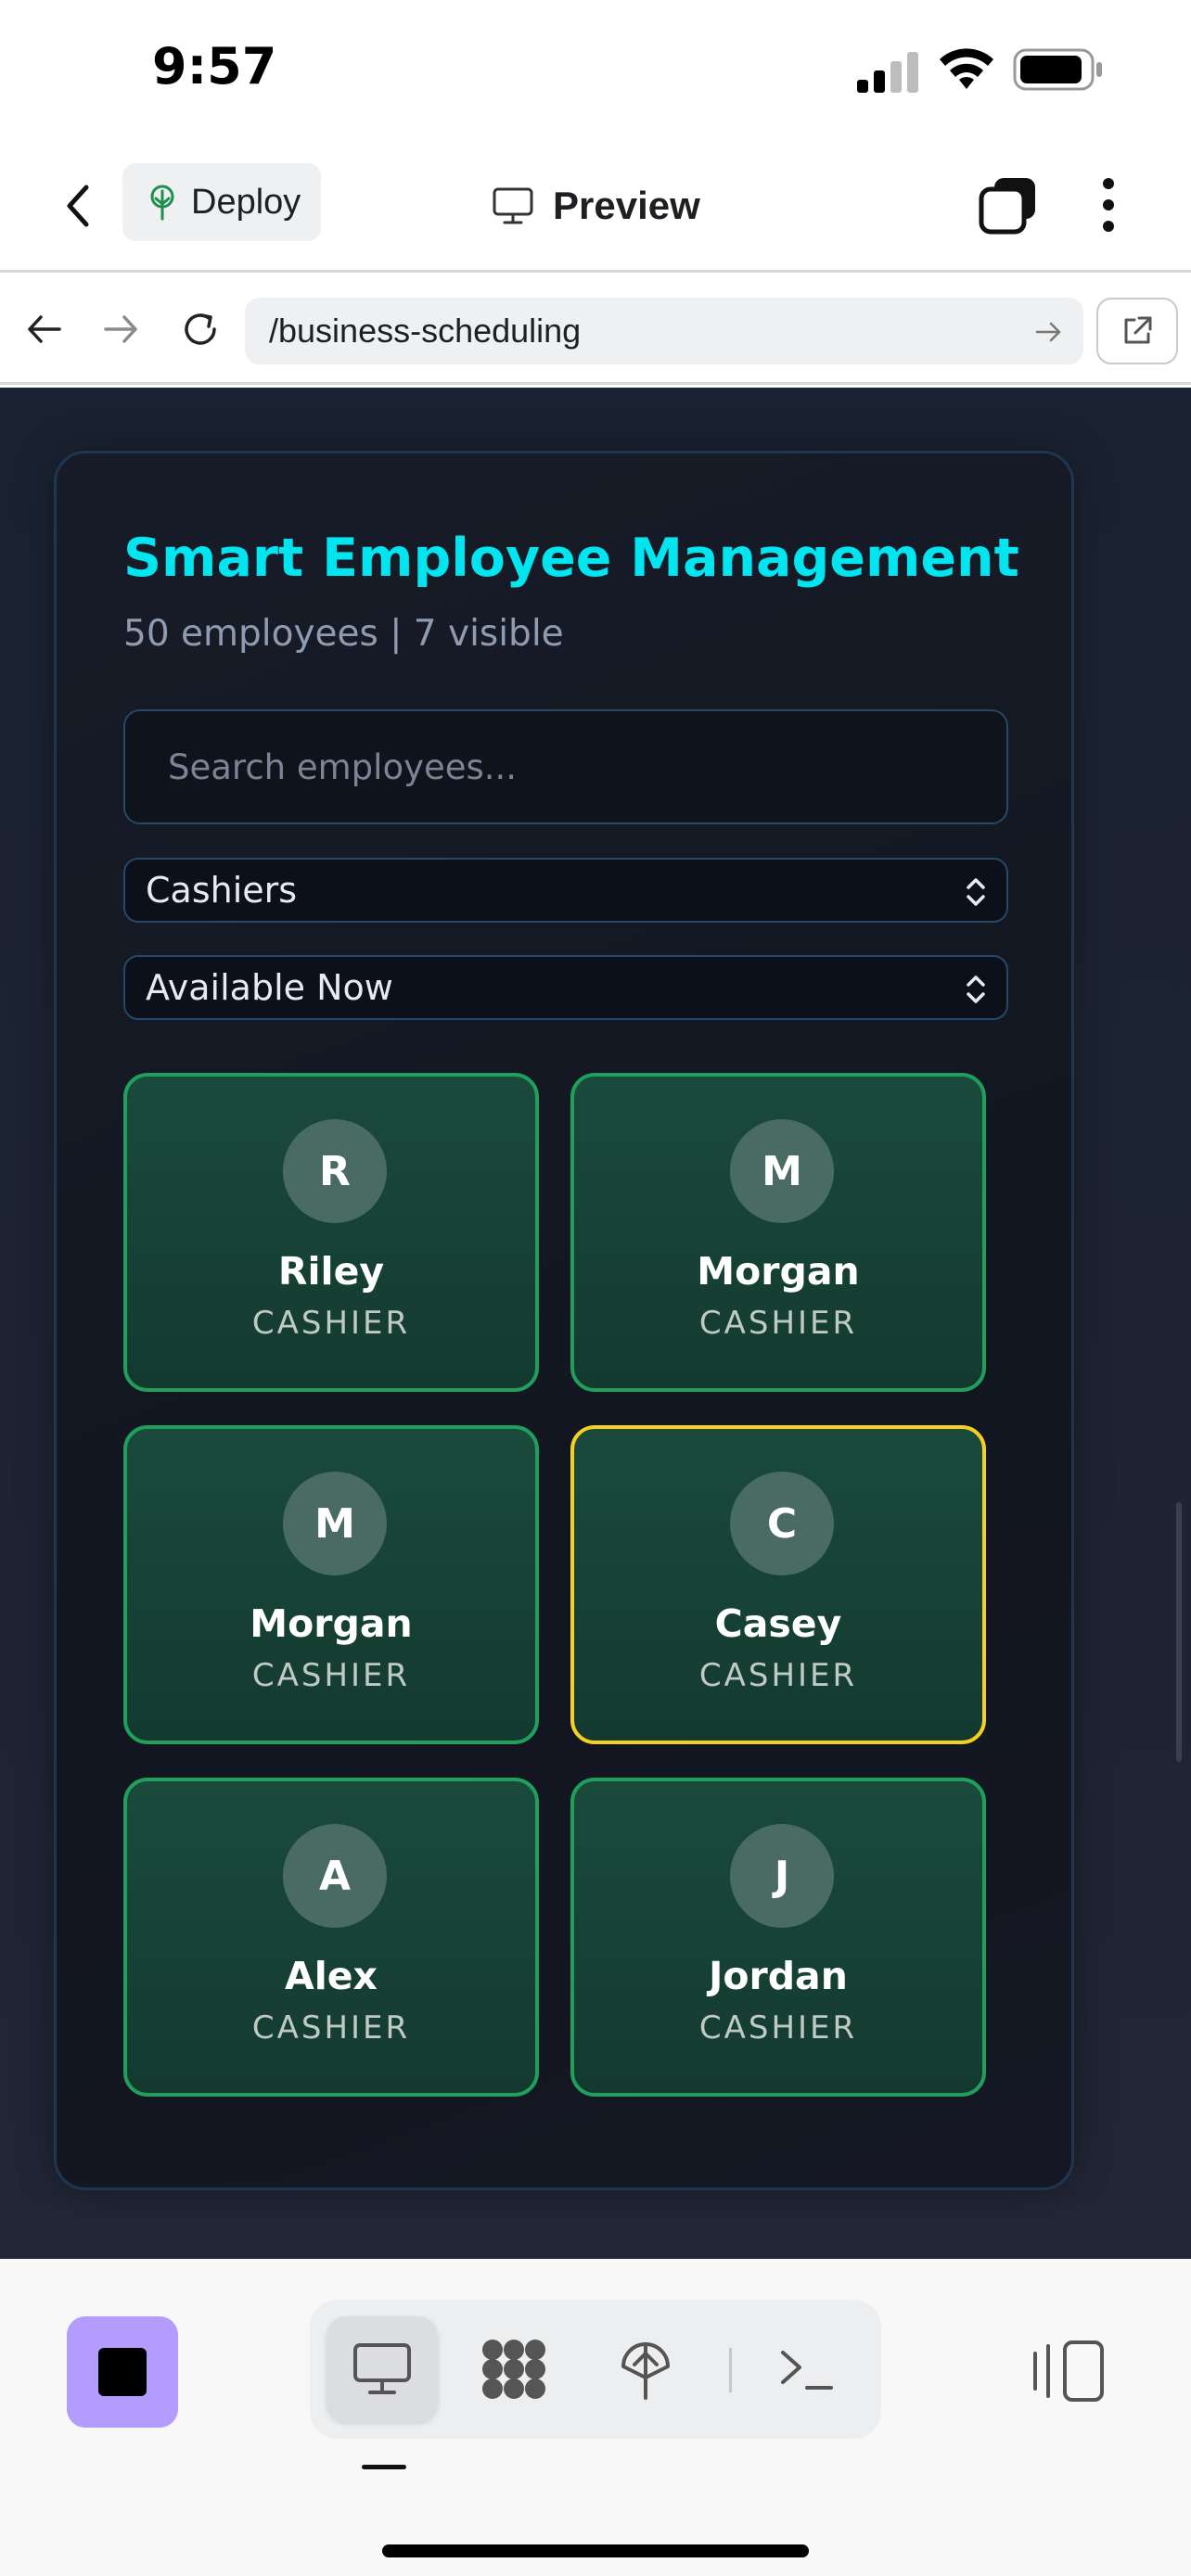 Image resolution: width=1191 pixels, height=2576 pixels. I want to click on nav-forward-button, so click(121, 329).